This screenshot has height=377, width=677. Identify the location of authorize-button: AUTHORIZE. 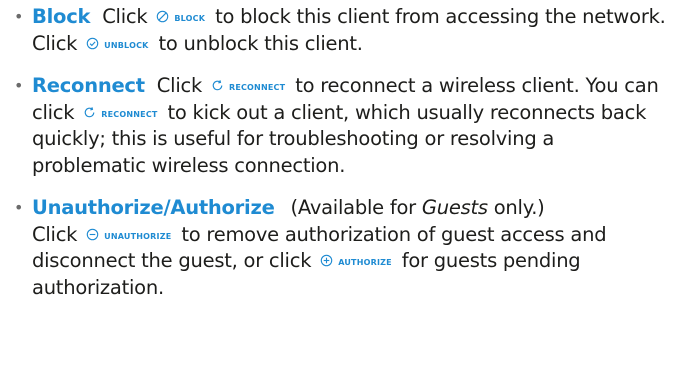
(356, 259).